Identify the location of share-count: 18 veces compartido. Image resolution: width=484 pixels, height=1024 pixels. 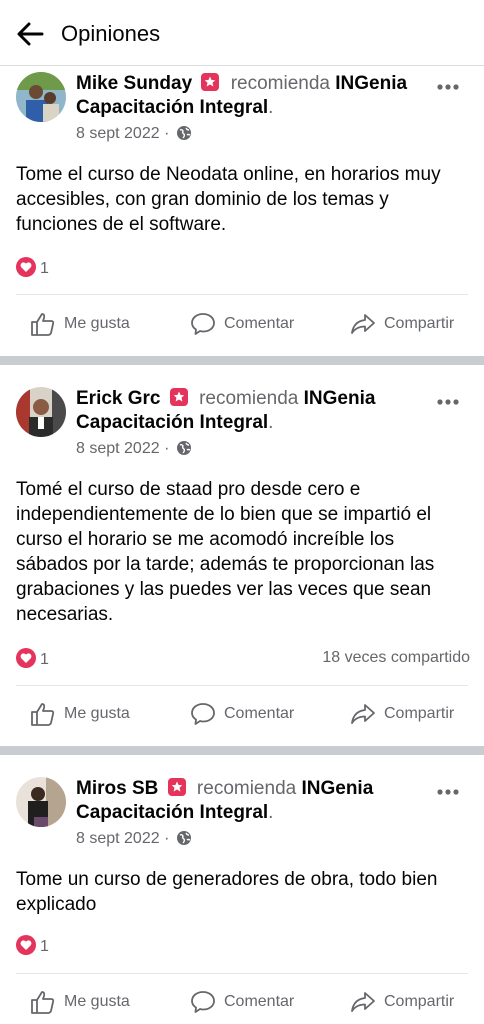
(396, 658).